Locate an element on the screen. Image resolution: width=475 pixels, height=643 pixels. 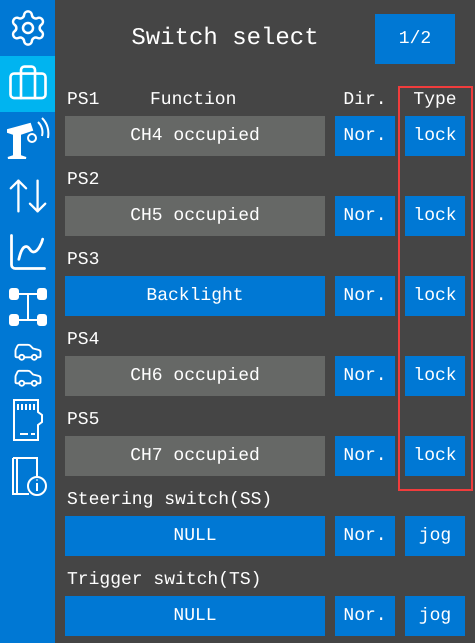
switch-label: PS1 is located at coordinates (83, 100).